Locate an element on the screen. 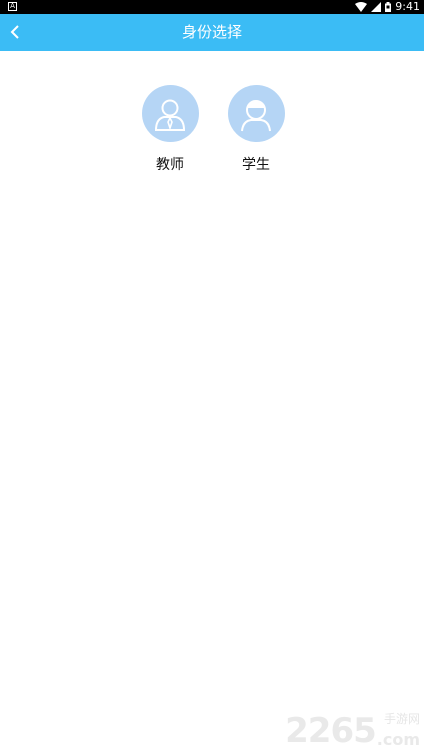 The image size is (424, 752). watermark-logo: 2265 .com 手游网 is located at coordinates (352, 731).